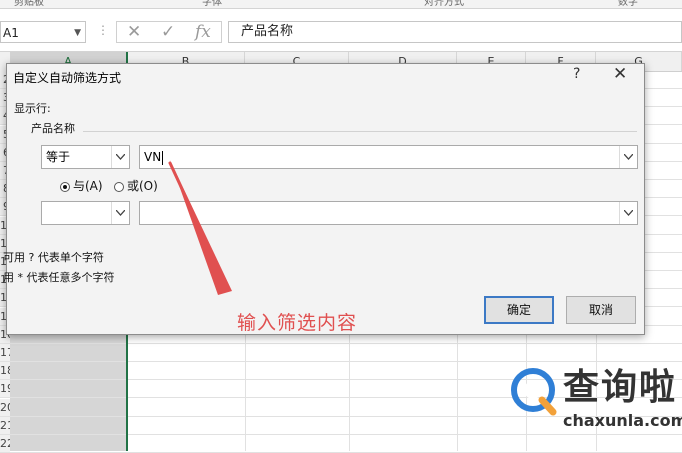 The height and width of the screenshot is (453, 682). What do you see at coordinates (622, 420) in the screenshot?
I see `watermark-url: chaxunla.com` at bounding box center [622, 420].